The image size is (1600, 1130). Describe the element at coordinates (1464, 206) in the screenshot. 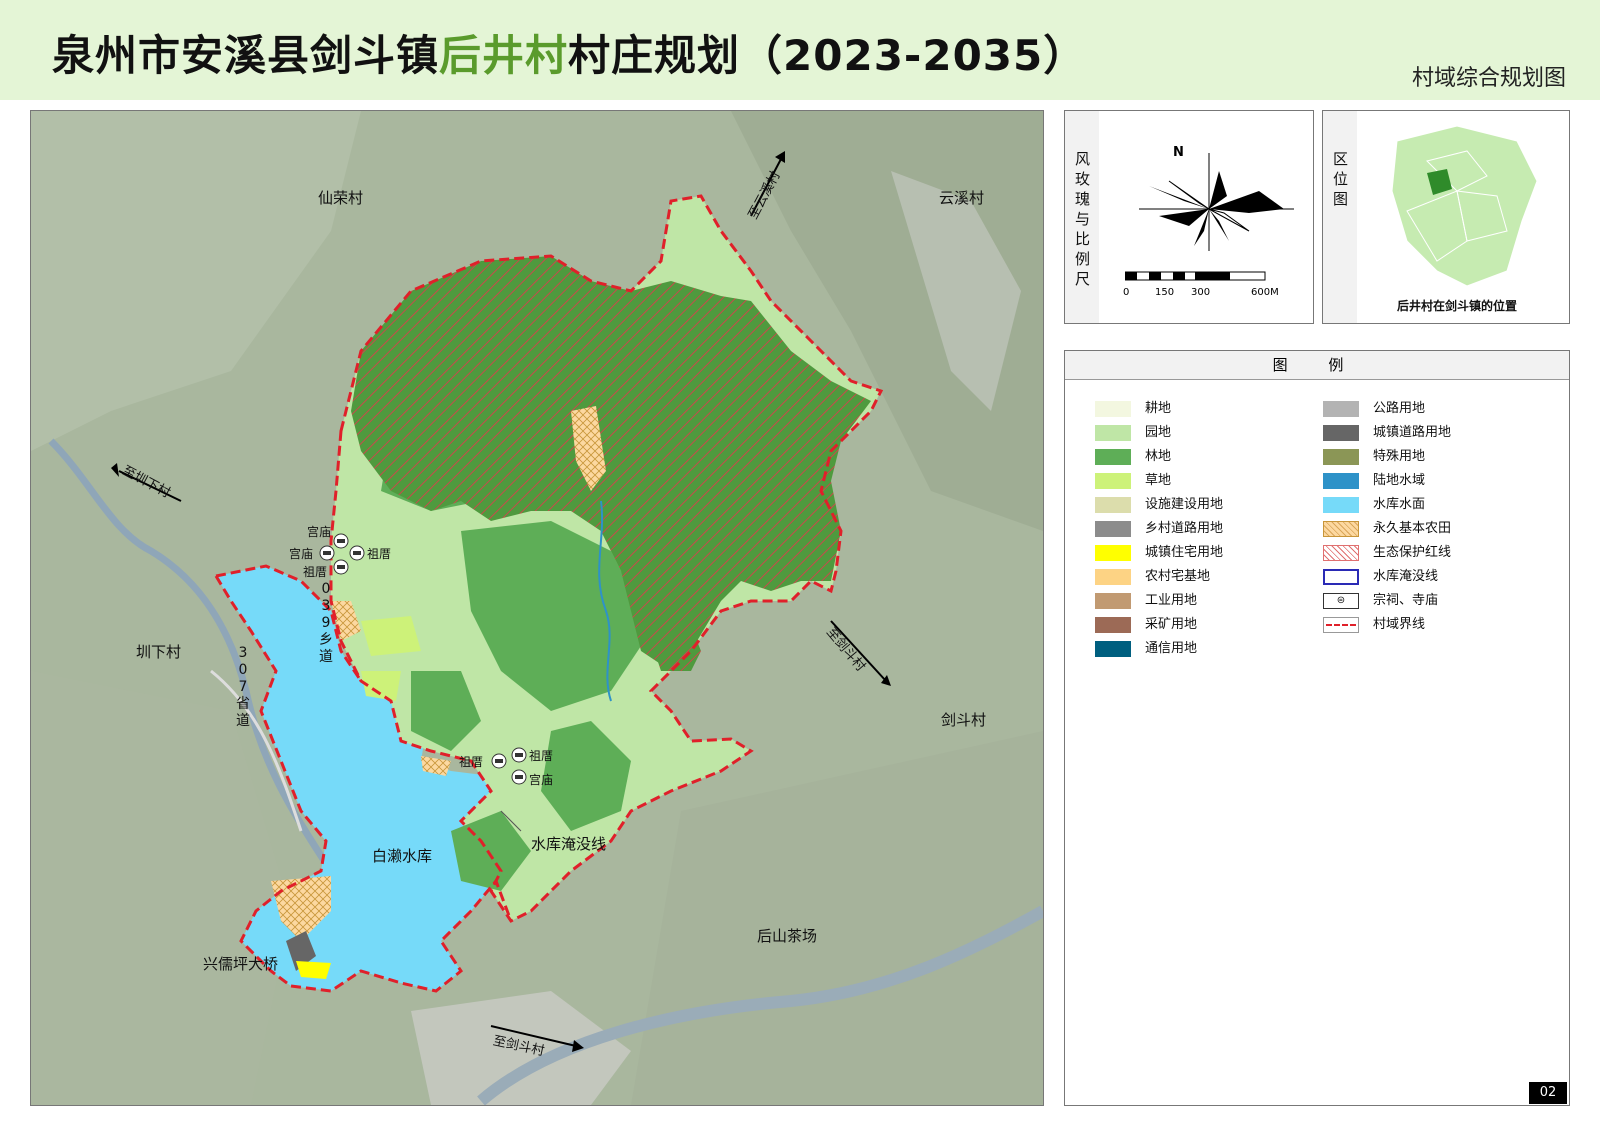

I see `township-location-map` at that location.